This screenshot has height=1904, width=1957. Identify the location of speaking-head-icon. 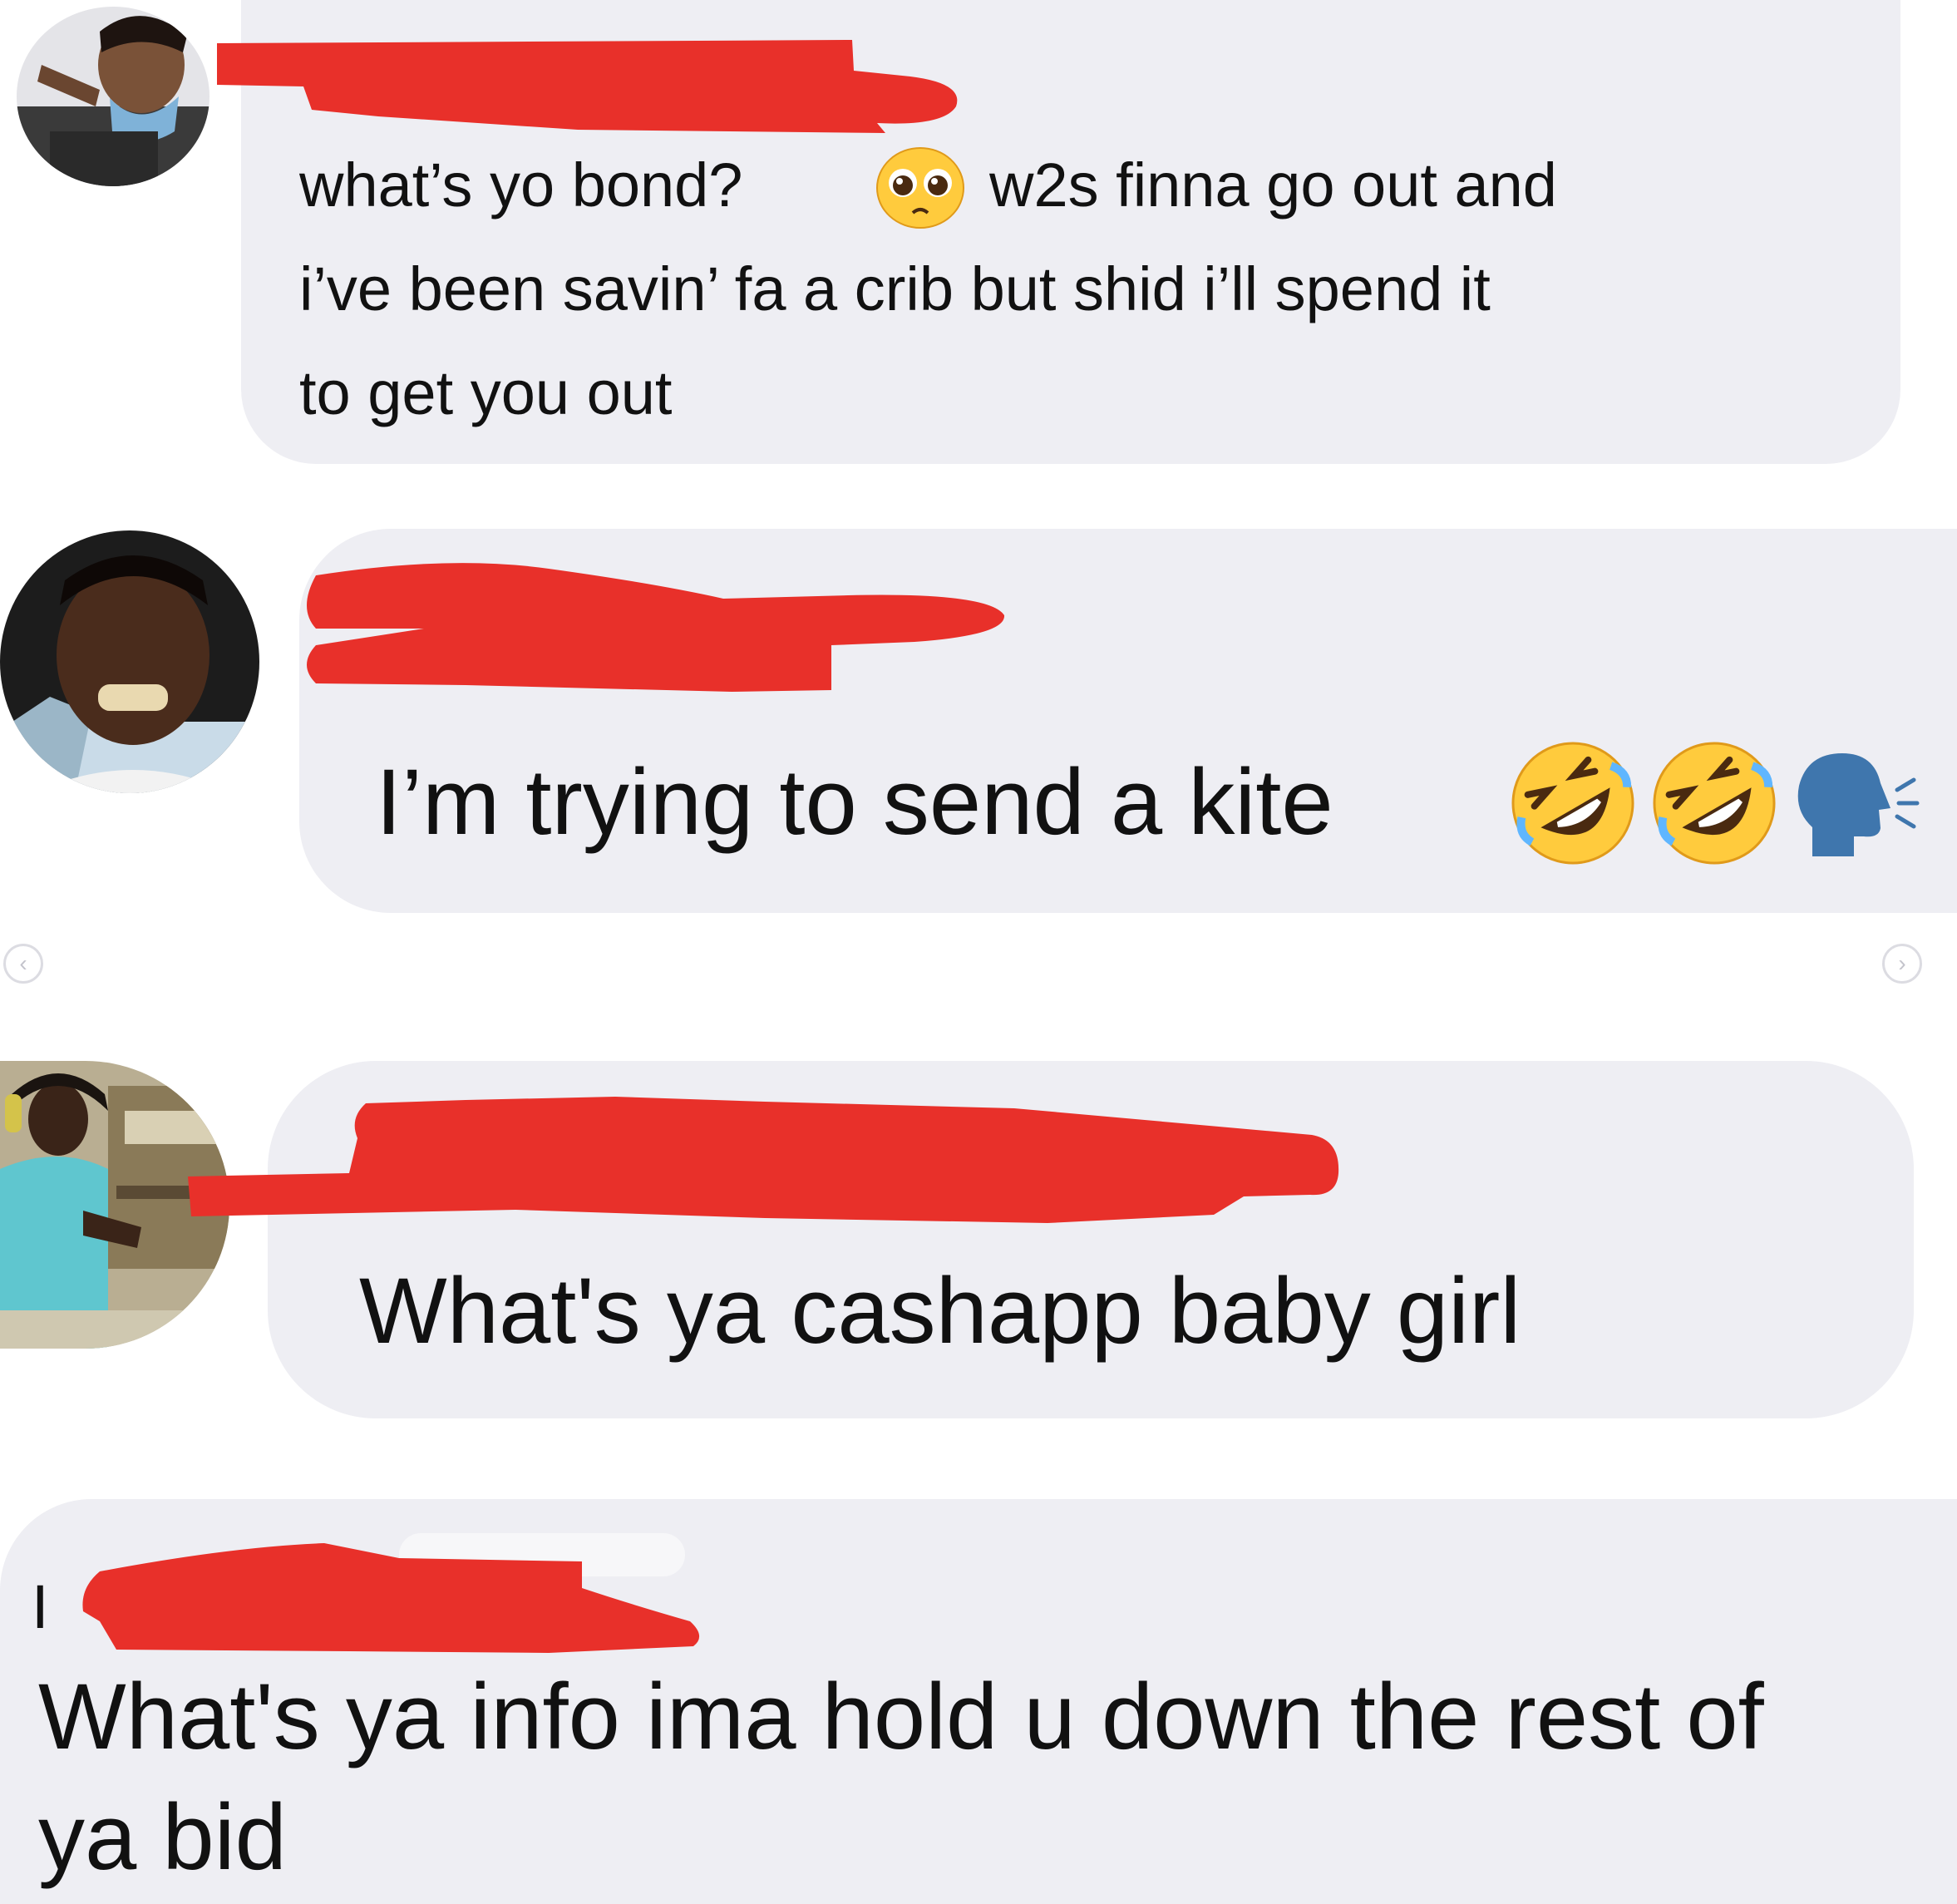
(1858, 804).